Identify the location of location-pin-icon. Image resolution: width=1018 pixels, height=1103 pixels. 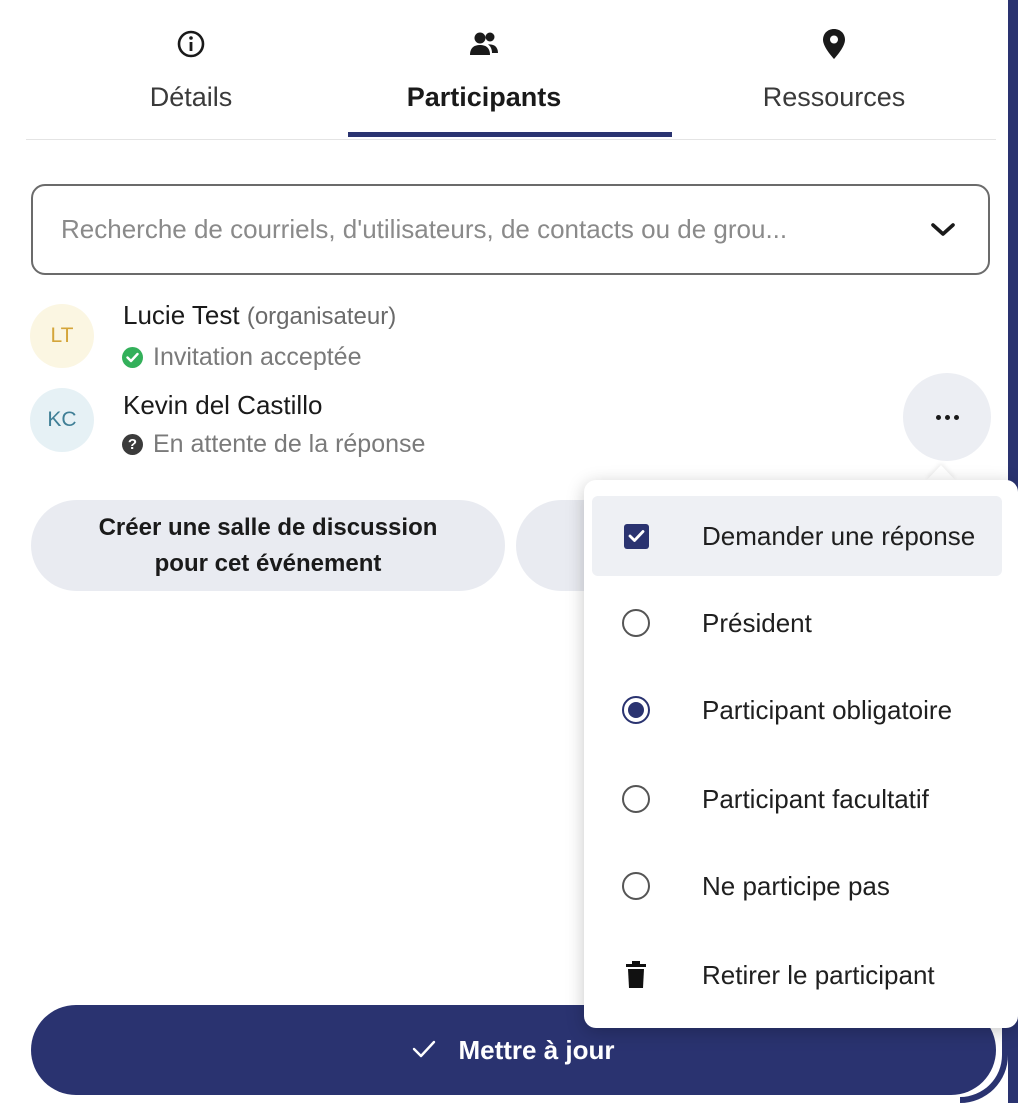
(834, 44).